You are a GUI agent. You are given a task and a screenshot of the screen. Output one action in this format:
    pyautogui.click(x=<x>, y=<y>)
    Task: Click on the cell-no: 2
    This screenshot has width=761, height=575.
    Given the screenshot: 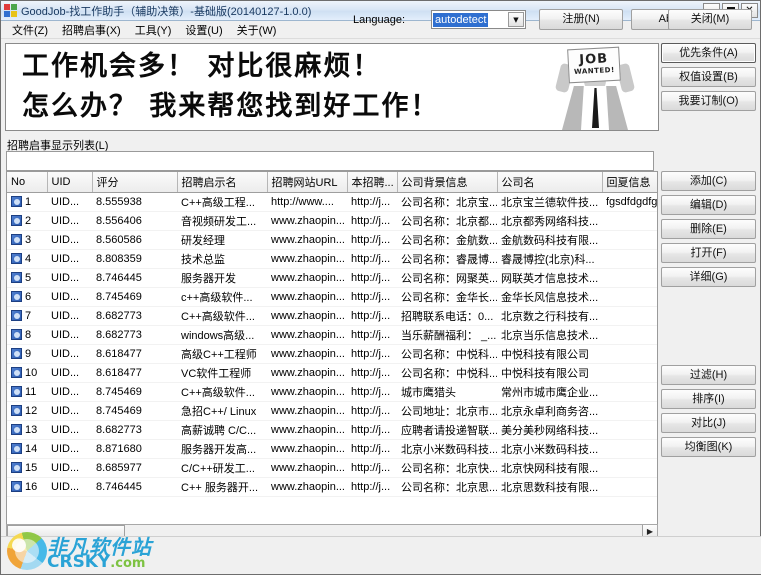 What is the action you would take?
    pyautogui.click(x=27, y=221)
    